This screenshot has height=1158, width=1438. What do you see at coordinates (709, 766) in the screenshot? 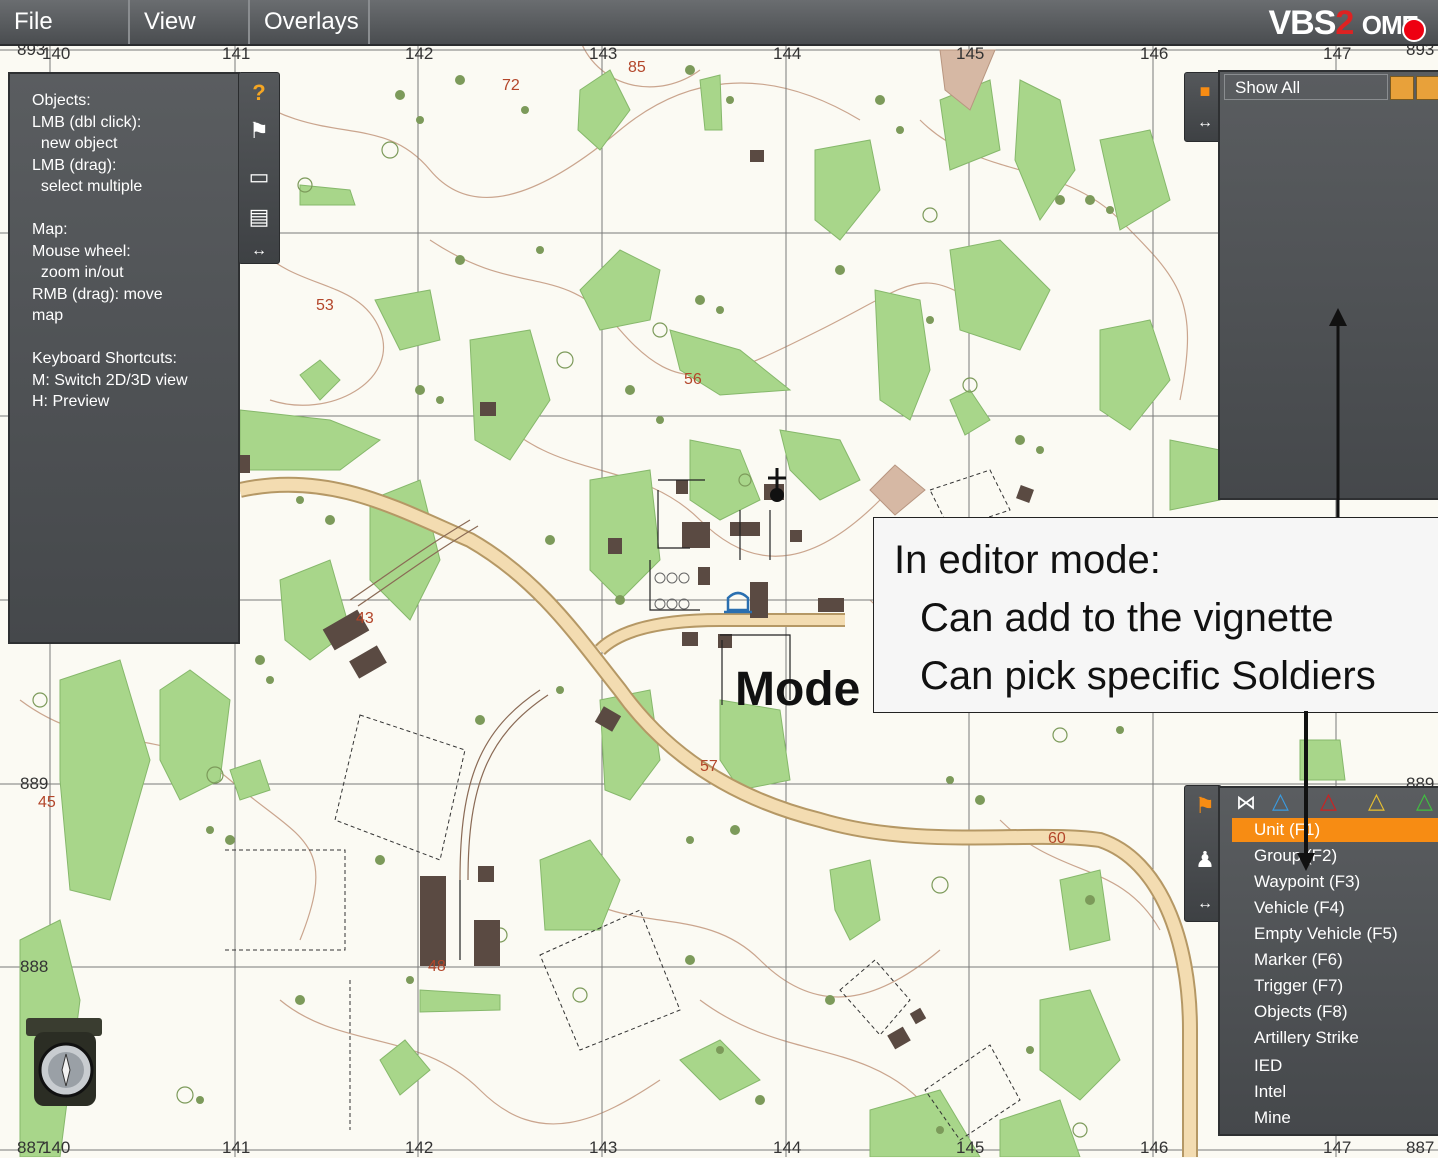
I see `elevation-label: 57` at bounding box center [709, 766].